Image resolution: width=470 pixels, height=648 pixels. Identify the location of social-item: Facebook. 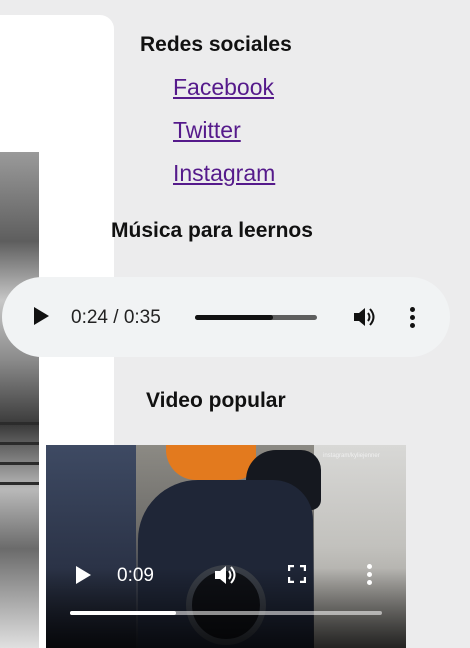
(224, 95).